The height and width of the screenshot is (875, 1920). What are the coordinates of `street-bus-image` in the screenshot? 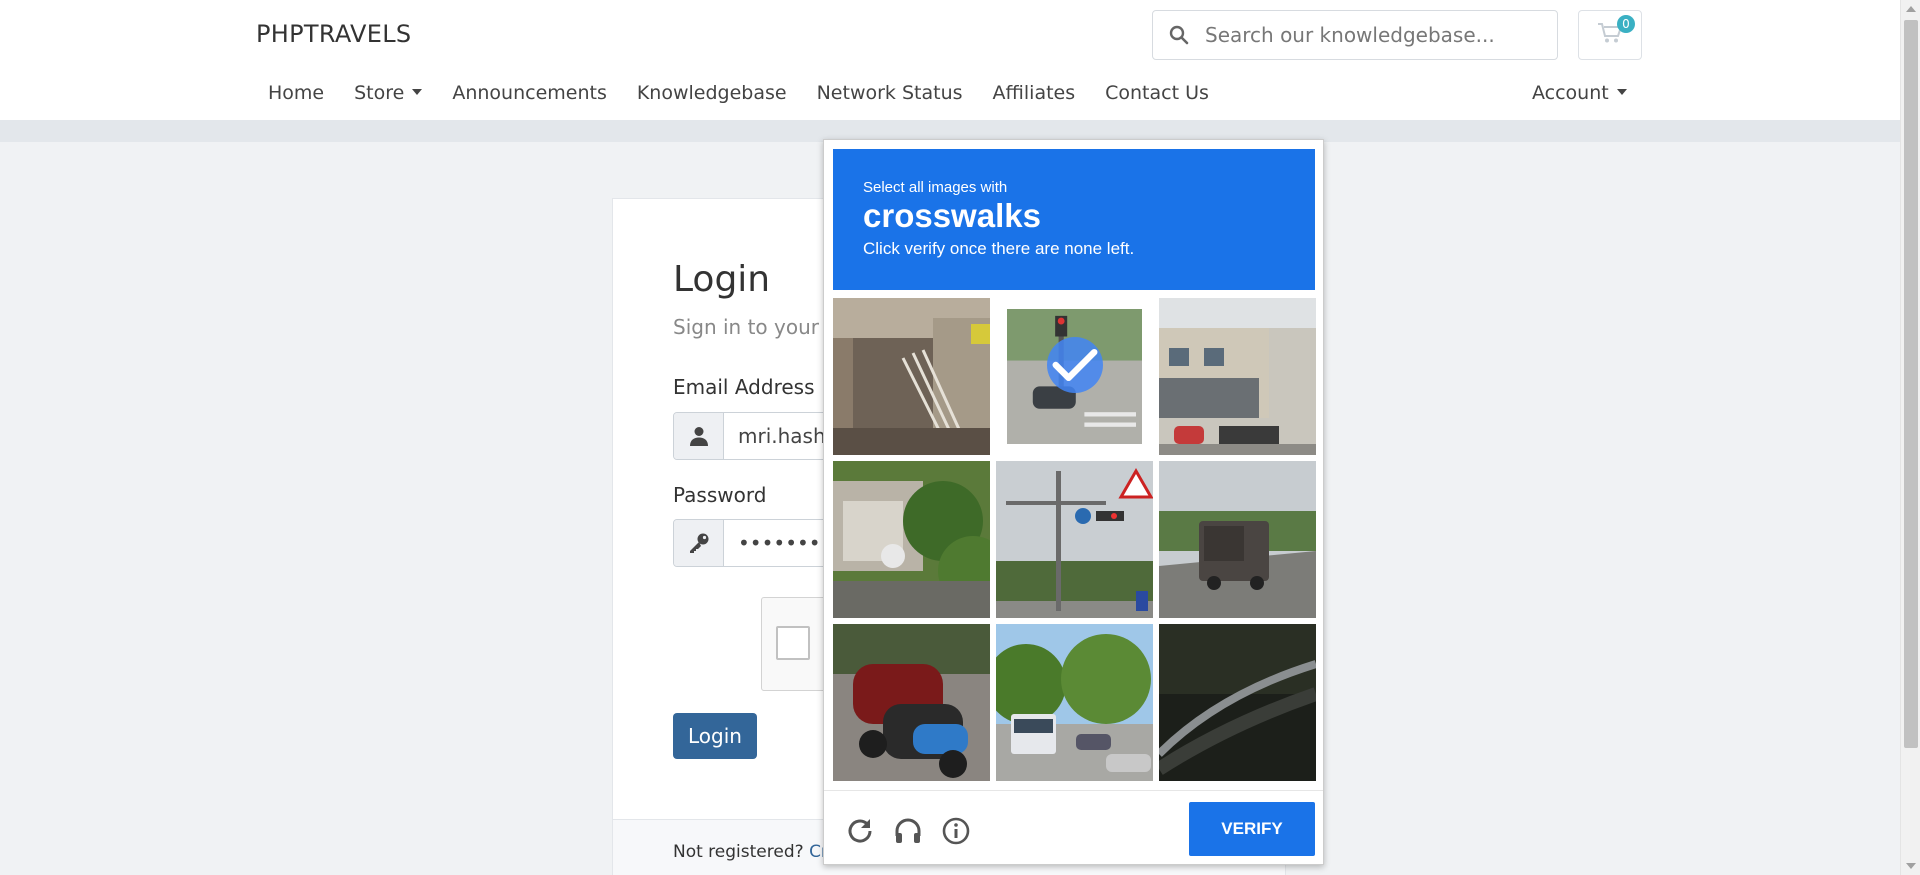 It's located at (1074, 702).